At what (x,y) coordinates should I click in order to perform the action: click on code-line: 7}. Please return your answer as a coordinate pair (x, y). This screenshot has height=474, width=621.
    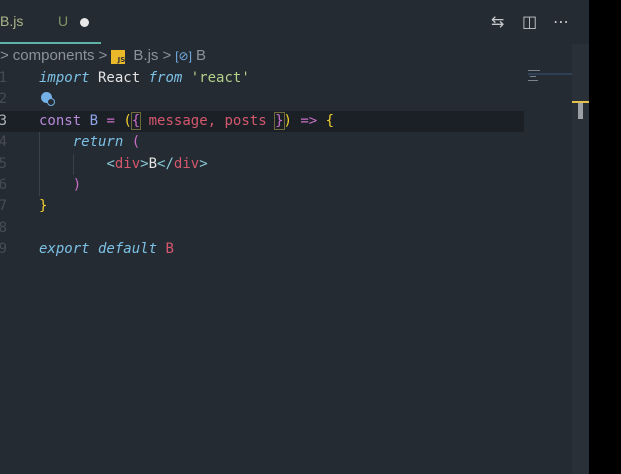
    Looking at the image, I should click on (262, 206).